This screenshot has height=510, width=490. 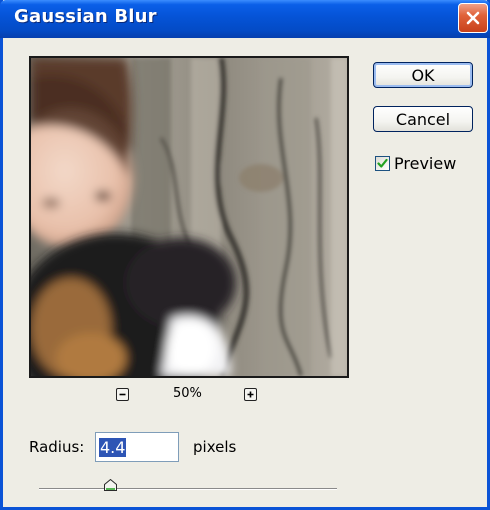 I want to click on preview-checkbox-row: Preview, so click(x=415, y=163).